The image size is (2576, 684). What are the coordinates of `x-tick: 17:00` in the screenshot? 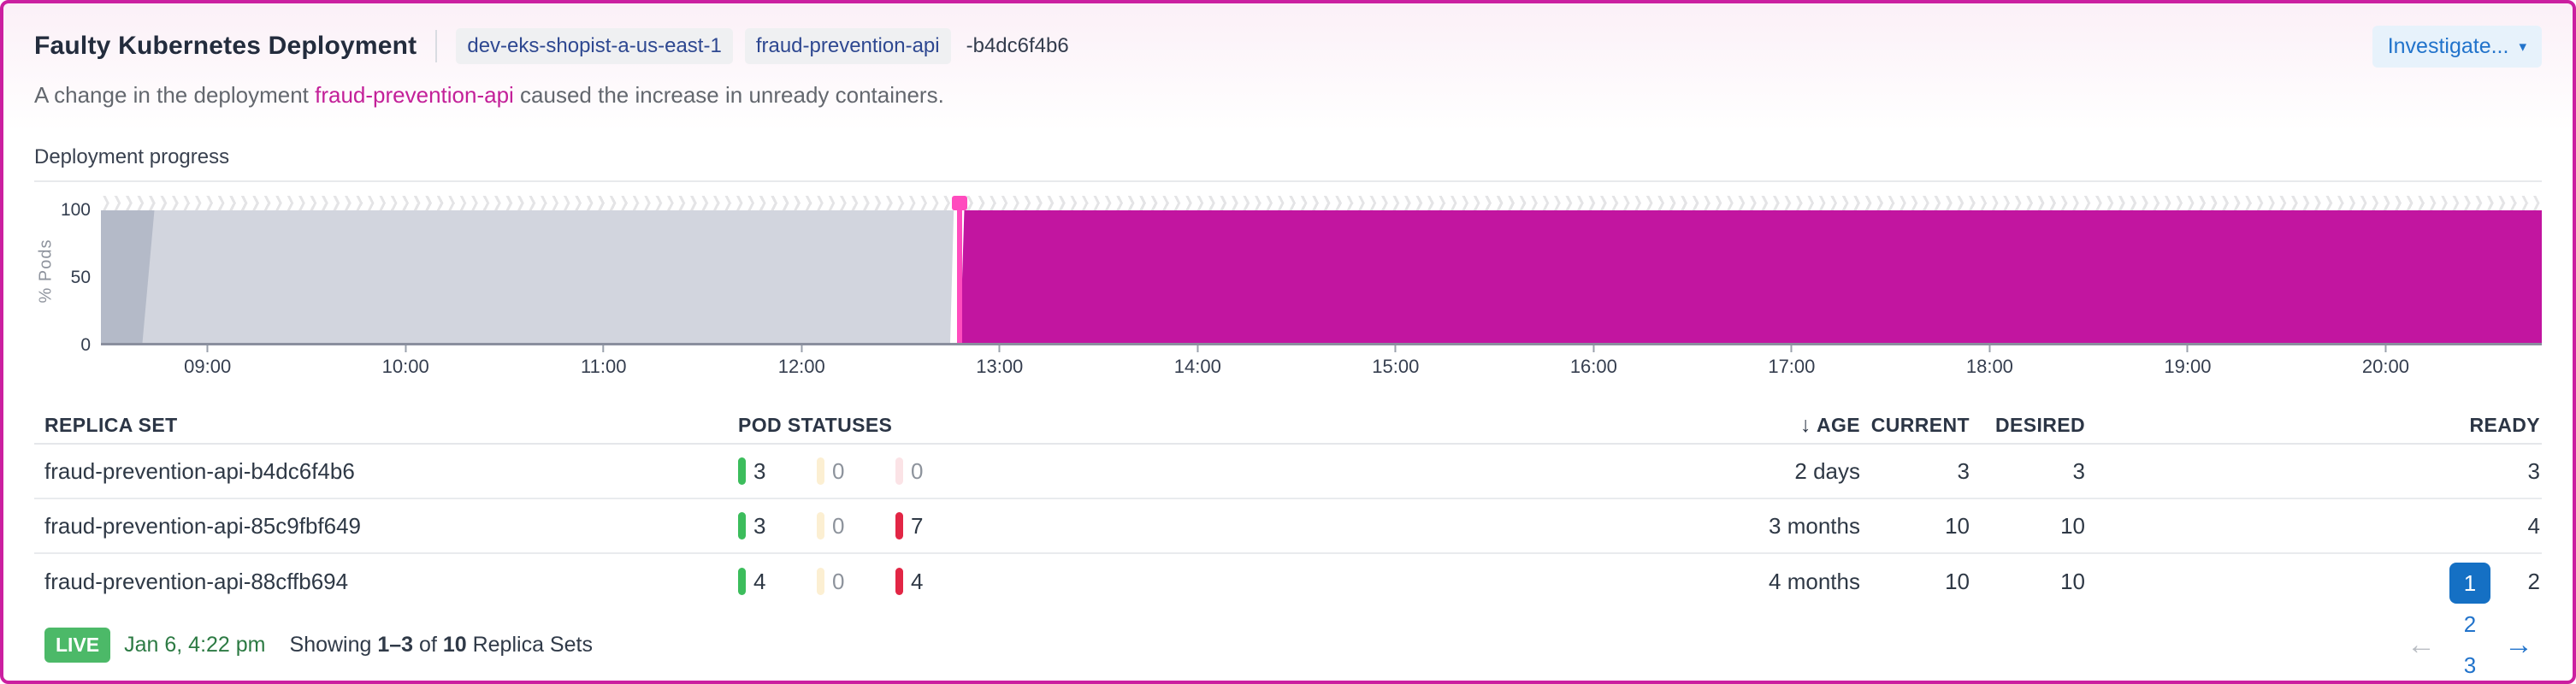 It's located at (1791, 361).